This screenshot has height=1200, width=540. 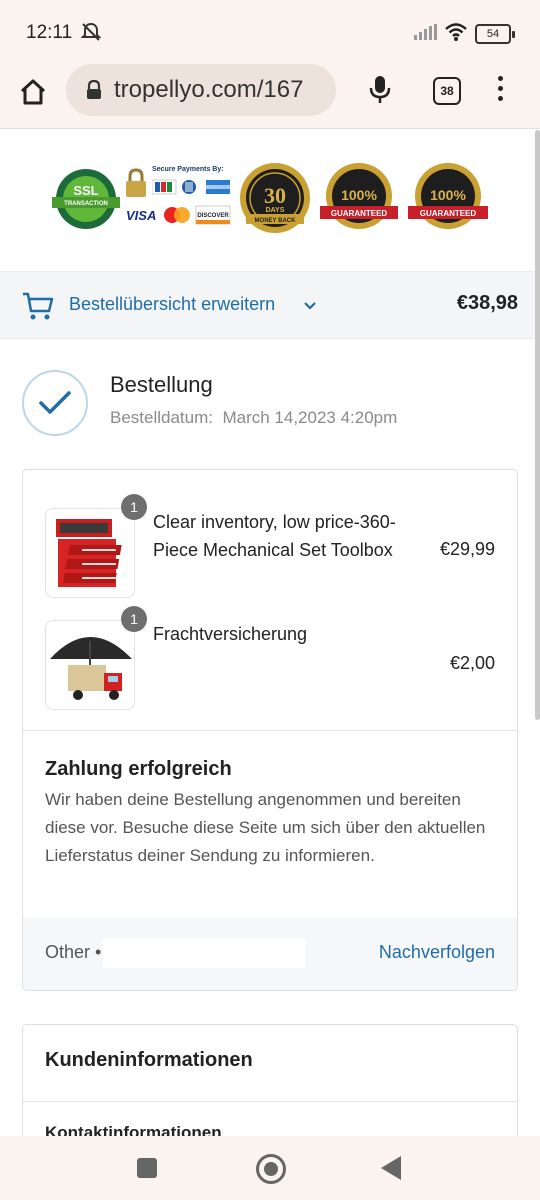 What do you see at coordinates (38, 308) in the screenshot?
I see `cart-icon` at bounding box center [38, 308].